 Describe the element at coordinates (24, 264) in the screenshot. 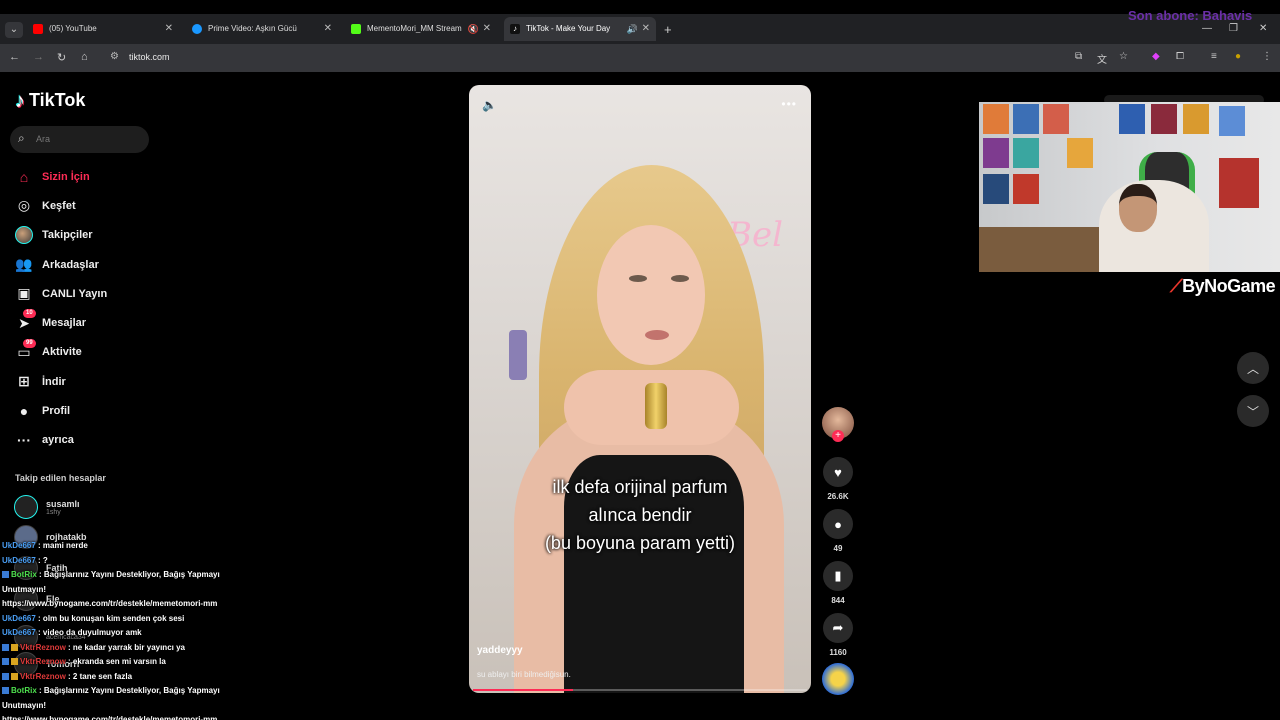

I see `friends-icon: 👥` at that location.